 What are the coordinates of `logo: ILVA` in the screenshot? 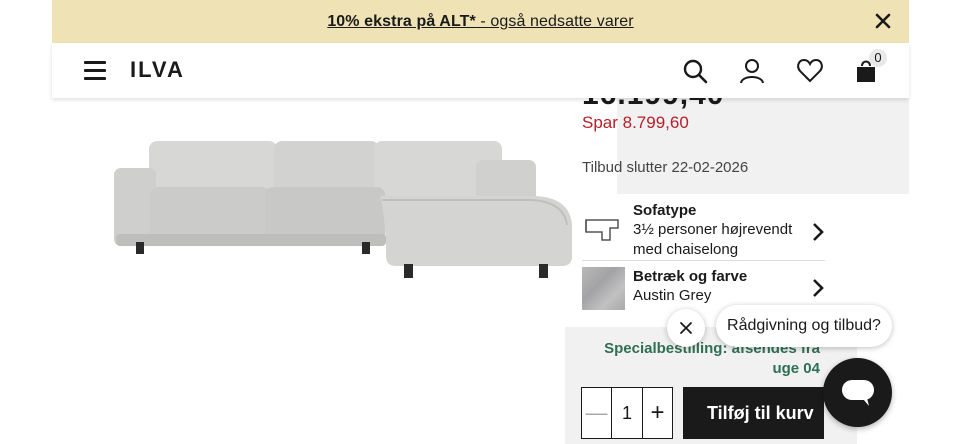 It's located at (157, 70).